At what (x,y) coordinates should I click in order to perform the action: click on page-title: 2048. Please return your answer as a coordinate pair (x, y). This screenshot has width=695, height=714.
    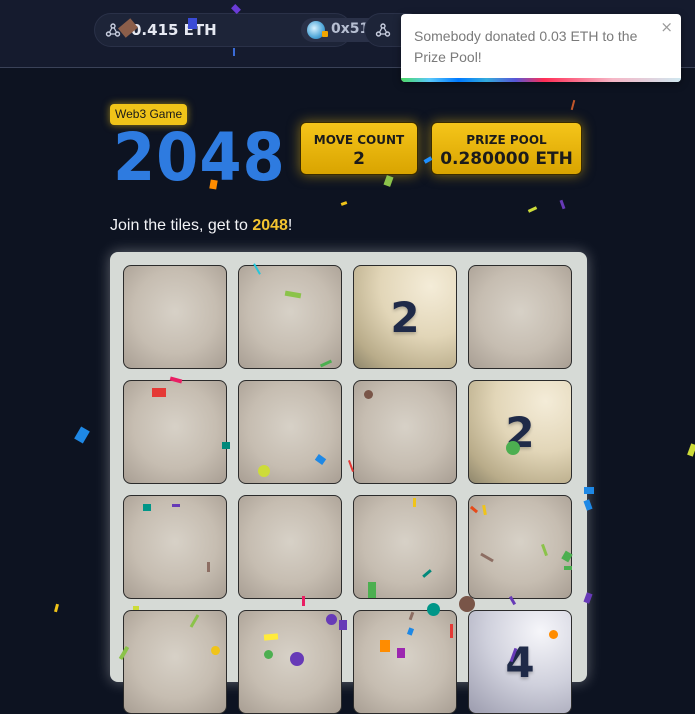
    Looking at the image, I should click on (199, 157).